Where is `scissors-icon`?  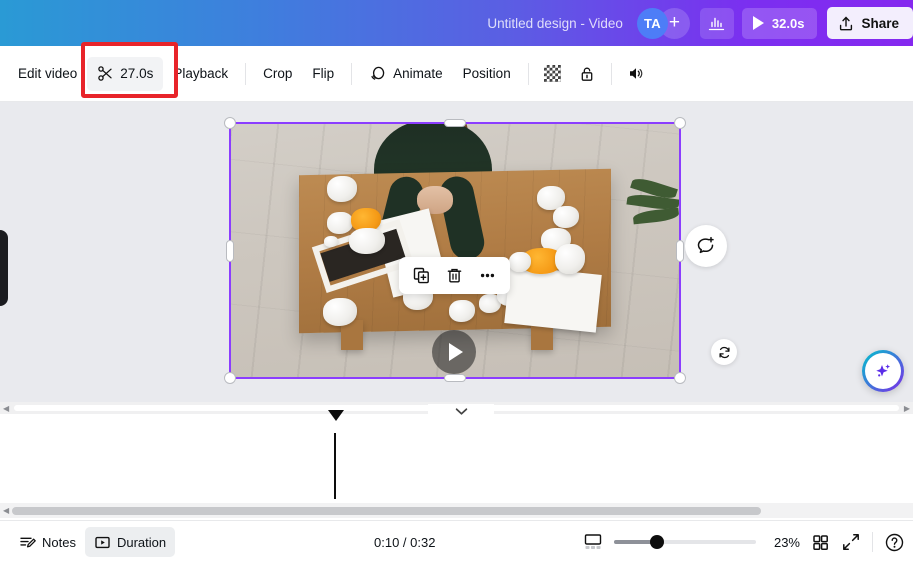
scissors-icon is located at coordinates (105, 73).